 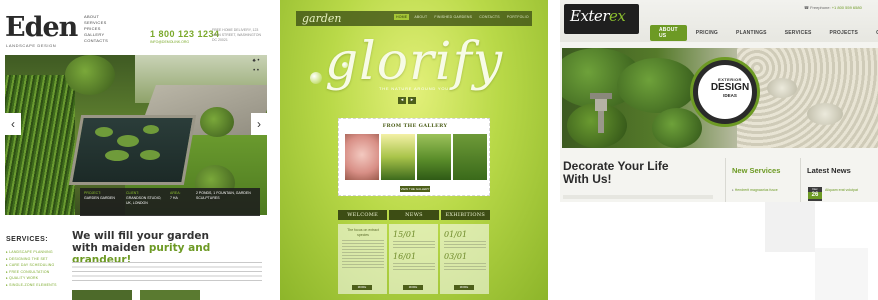 What do you see at coordinates (833, 7) in the screenshot?
I see `exterex-phone: ☎ Freephone: +1 800 559 6580` at bounding box center [833, 7].